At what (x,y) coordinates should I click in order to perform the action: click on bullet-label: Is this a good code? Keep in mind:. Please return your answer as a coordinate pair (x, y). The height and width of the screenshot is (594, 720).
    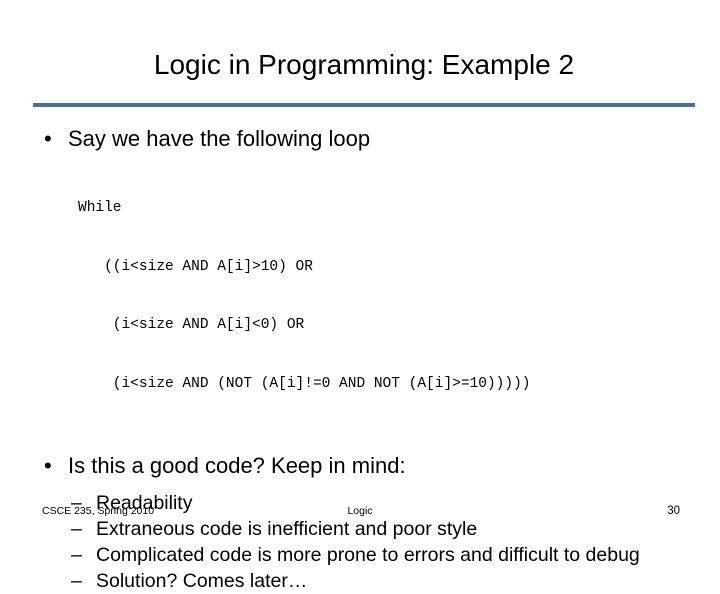
    Looking at the image, I should click on (237, 465).